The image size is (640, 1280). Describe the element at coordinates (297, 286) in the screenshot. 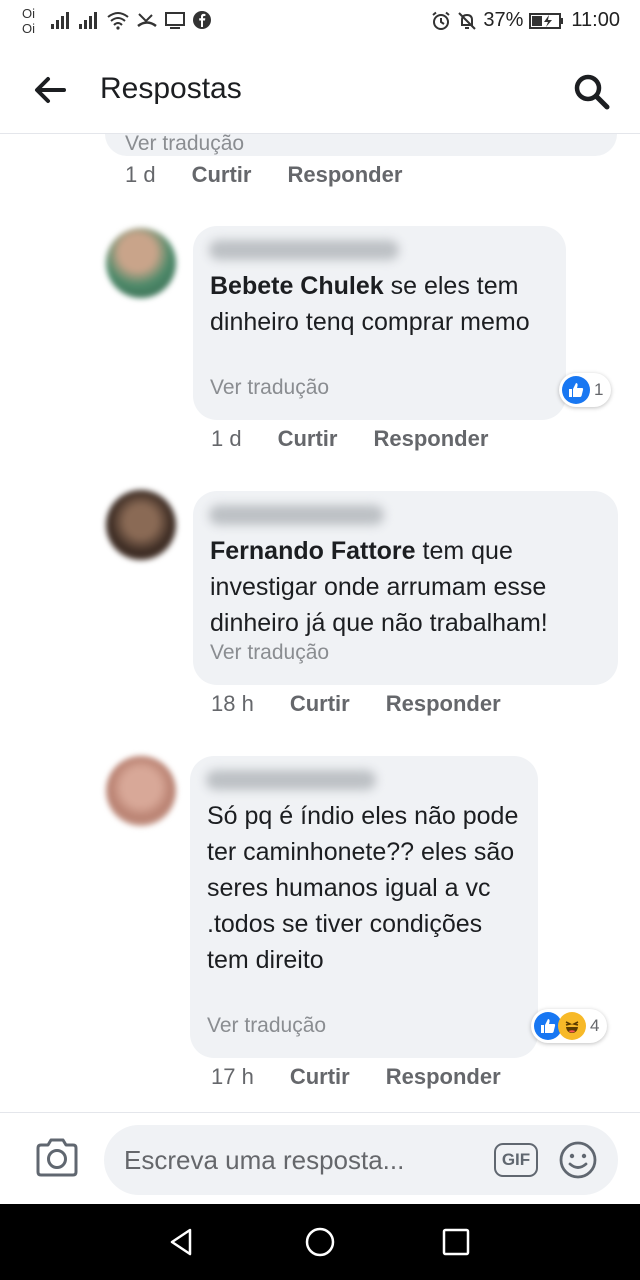

I see `mention-link: Bebete Chulek` at that location.